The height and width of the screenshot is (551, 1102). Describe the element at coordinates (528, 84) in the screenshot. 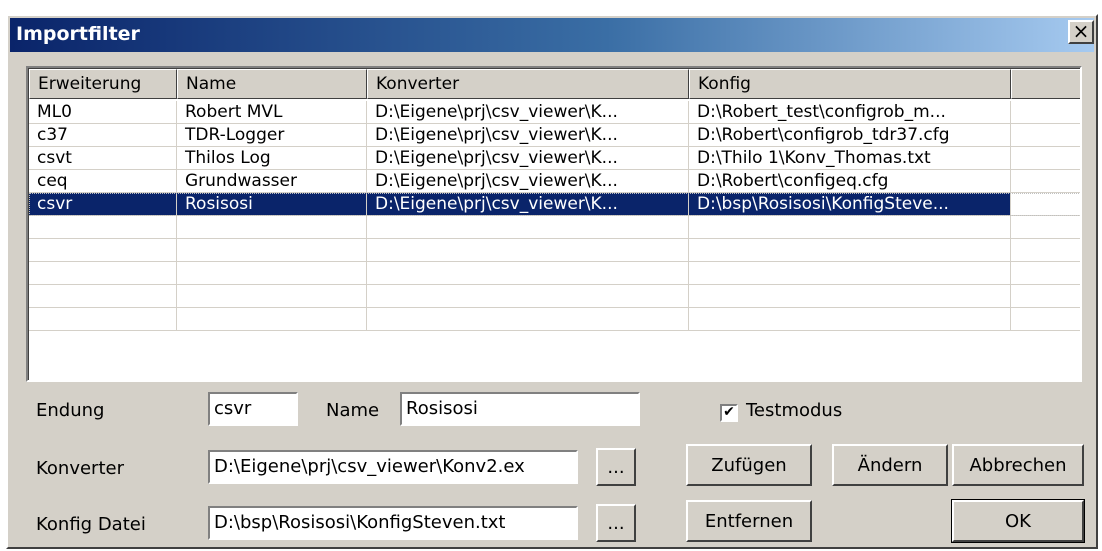

I see `column-header-konverter: Konverter` at that location.